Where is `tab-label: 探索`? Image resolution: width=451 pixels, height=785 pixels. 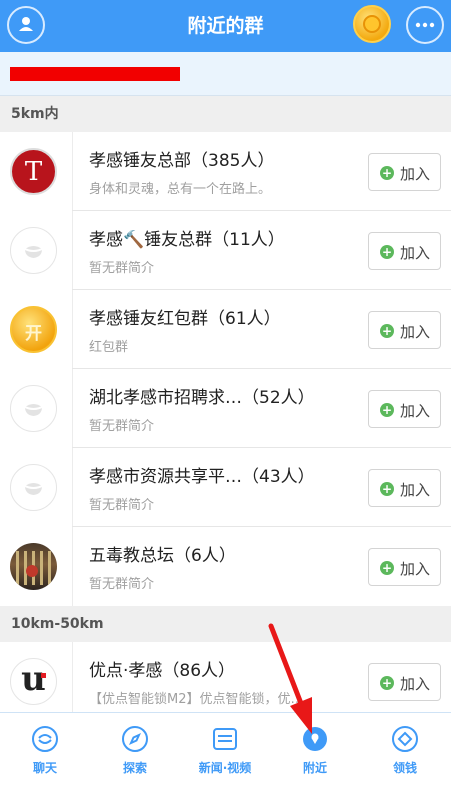
tab-label: 探索 is located at coordinates (134, 768).